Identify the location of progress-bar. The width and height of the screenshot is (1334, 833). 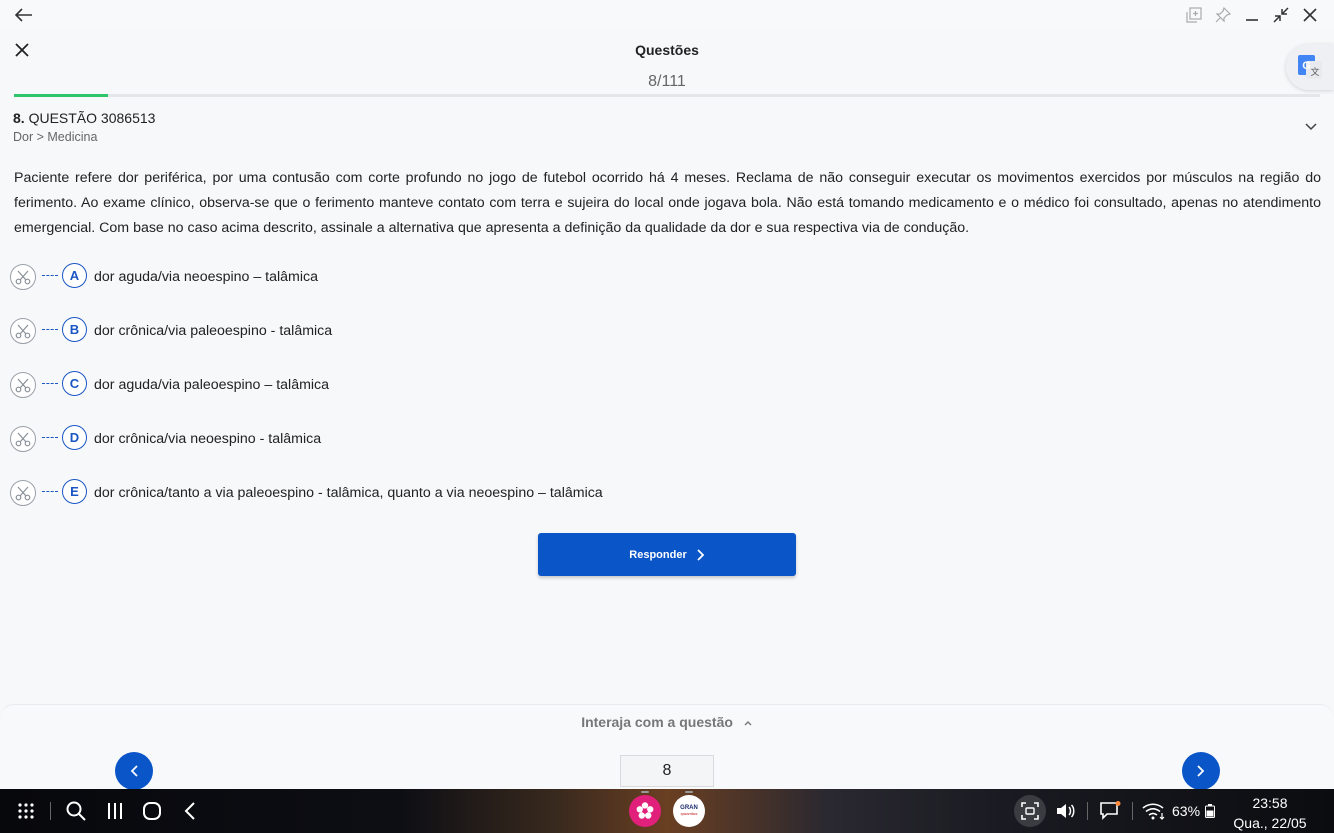
(667, 95).